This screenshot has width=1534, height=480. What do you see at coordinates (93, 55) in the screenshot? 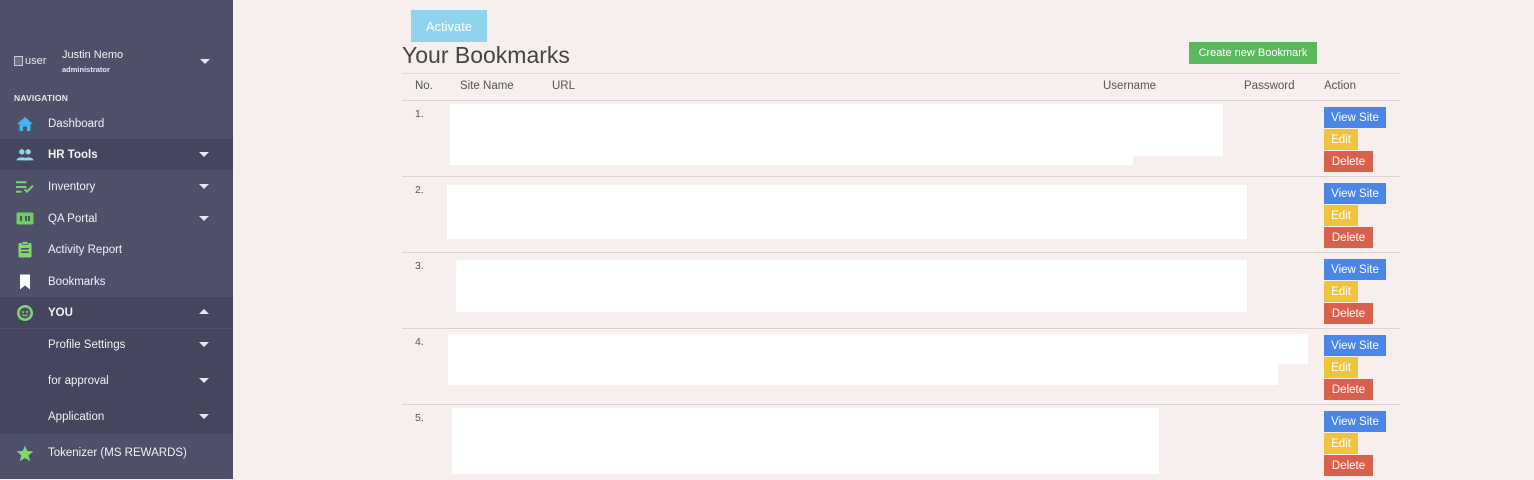
I see `user-name: Justin Nemo` at bounding box center [93, 55].